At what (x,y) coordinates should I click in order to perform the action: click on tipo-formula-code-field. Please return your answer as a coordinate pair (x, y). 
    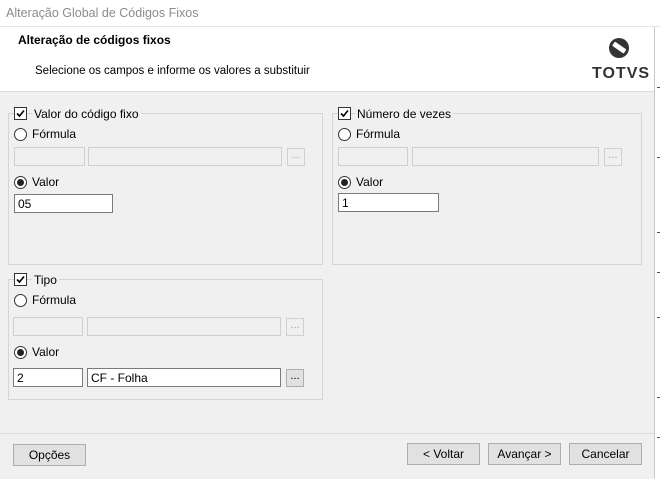
    Looking at the image, I should click on (48, 326).